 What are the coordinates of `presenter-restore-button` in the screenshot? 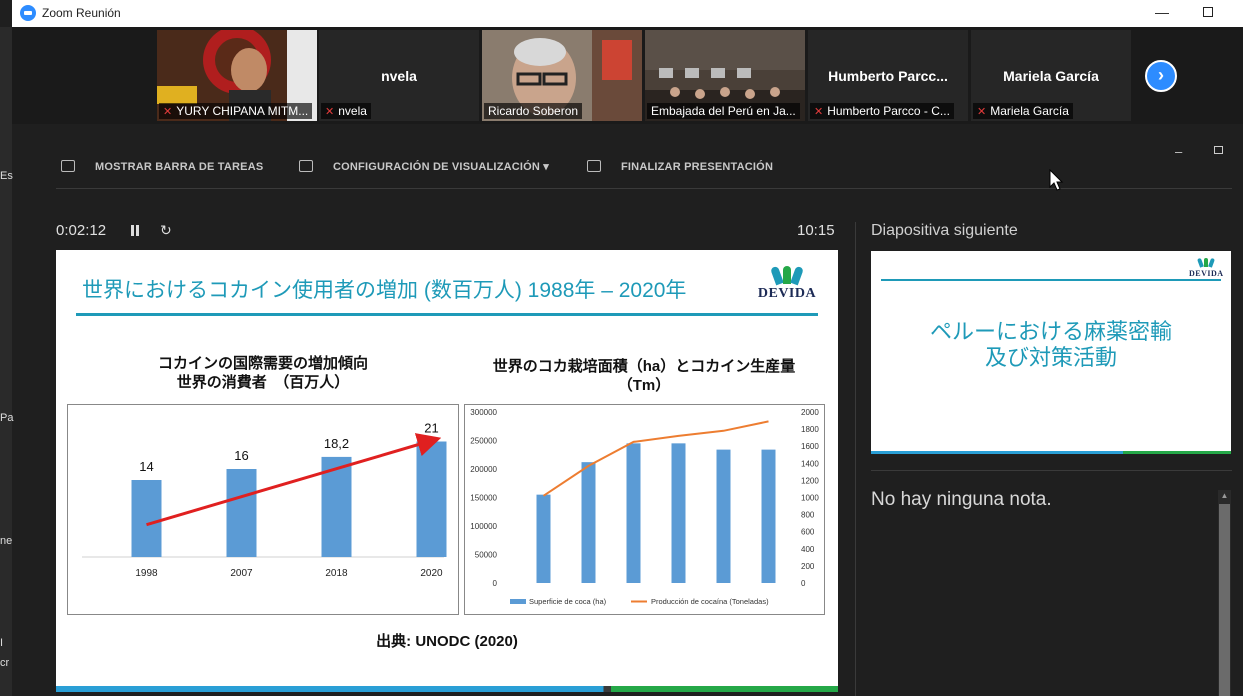 It's located at (1218, 150).